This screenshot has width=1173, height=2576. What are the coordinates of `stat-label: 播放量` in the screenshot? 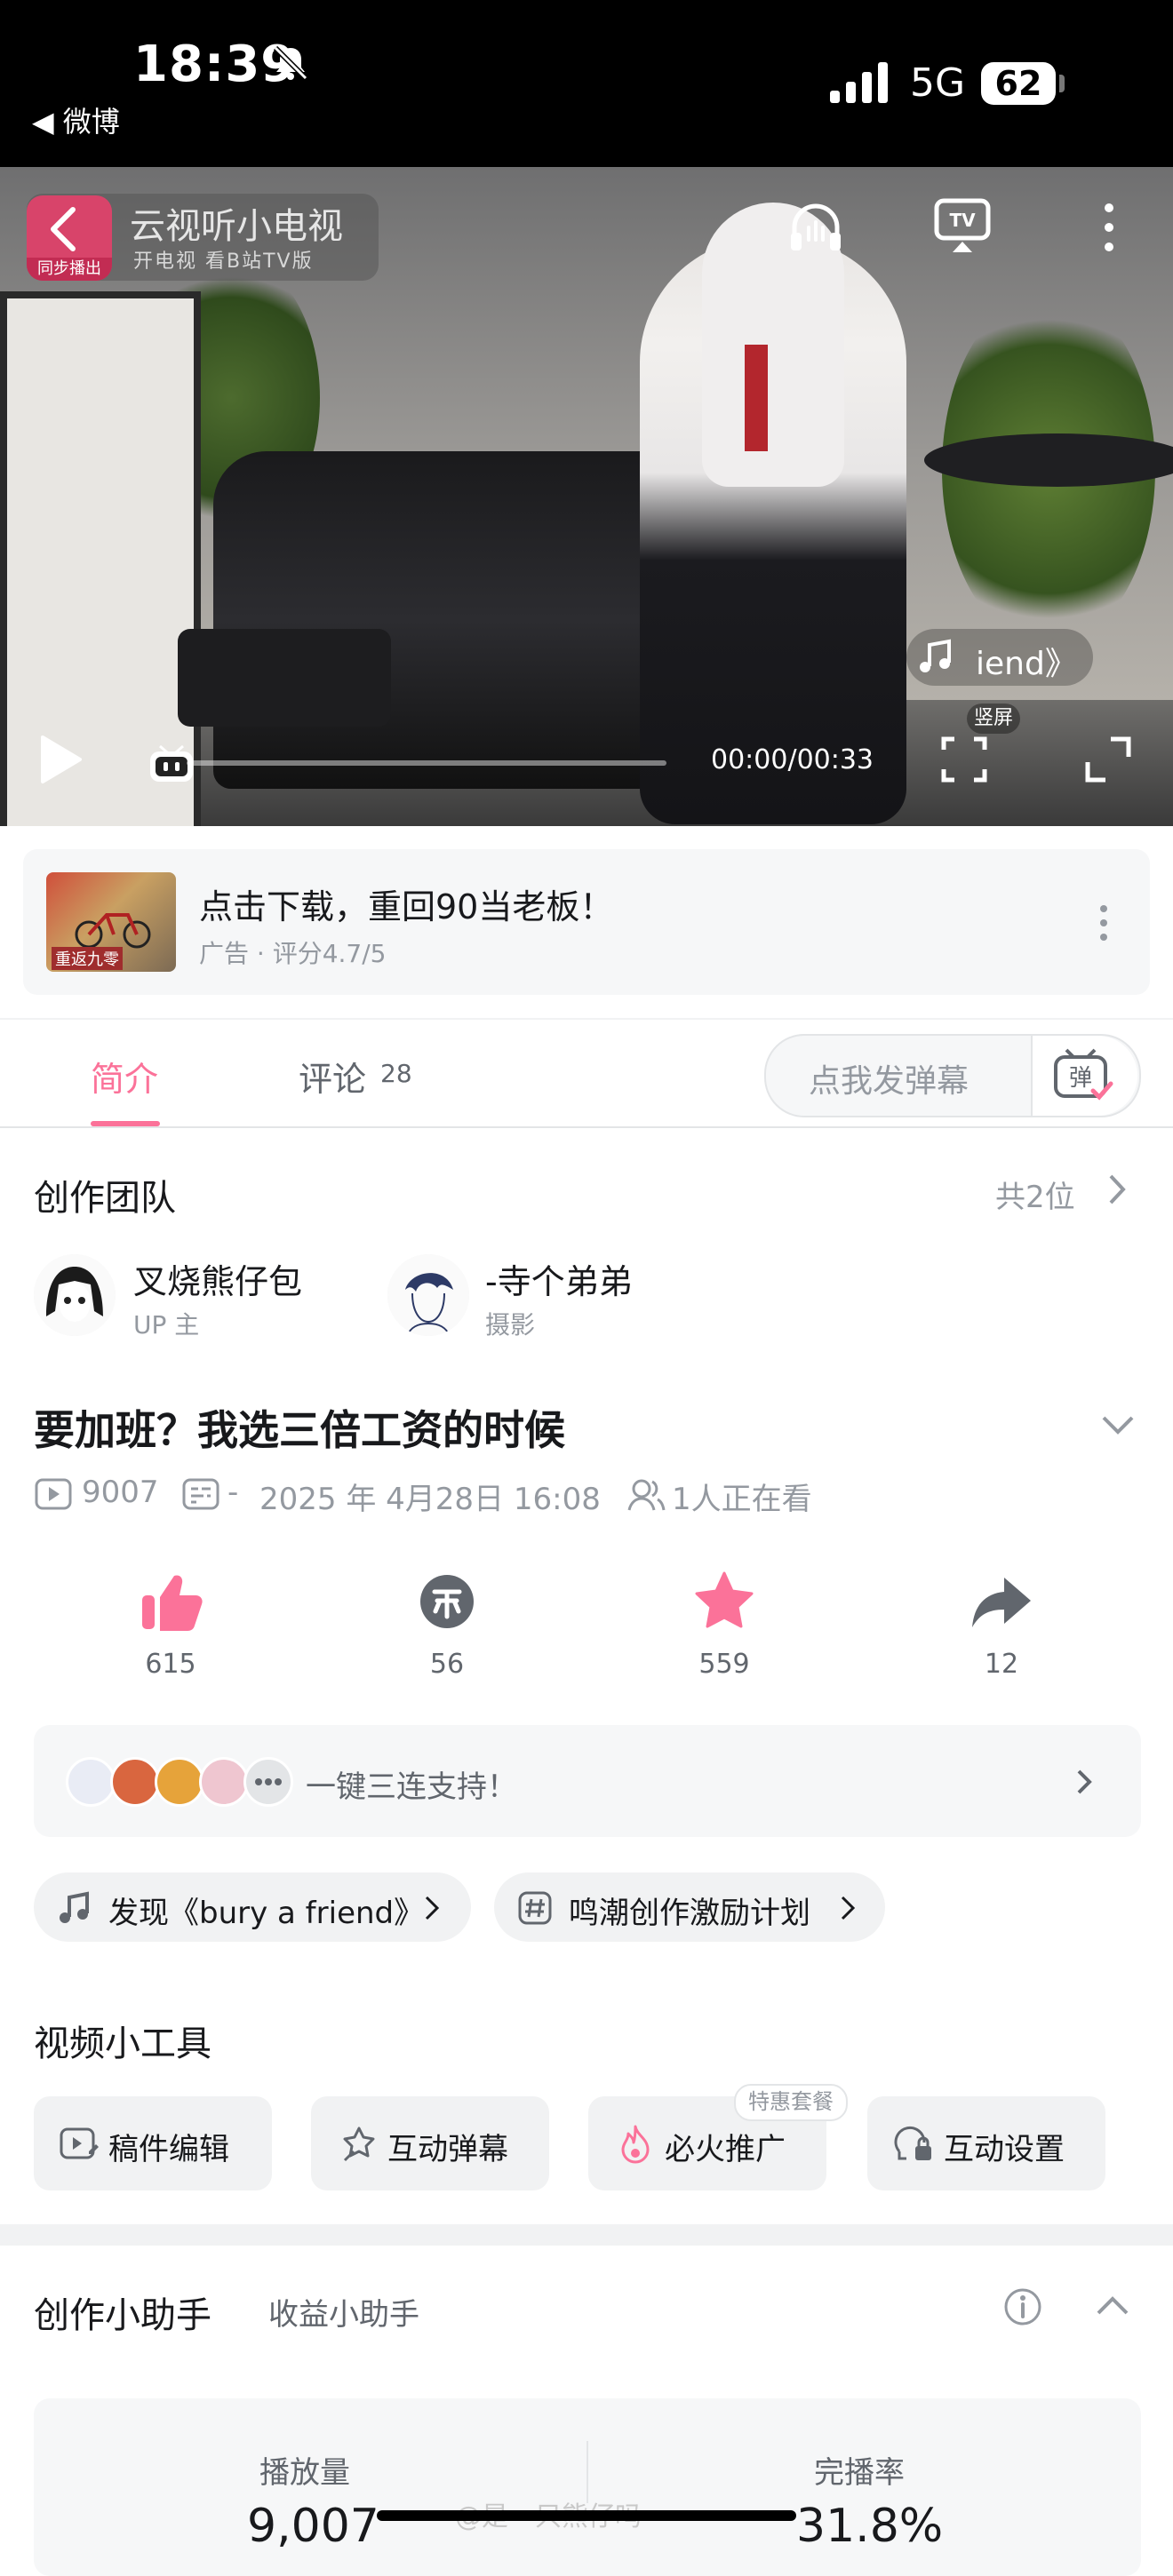 It's located at (305, 2473).